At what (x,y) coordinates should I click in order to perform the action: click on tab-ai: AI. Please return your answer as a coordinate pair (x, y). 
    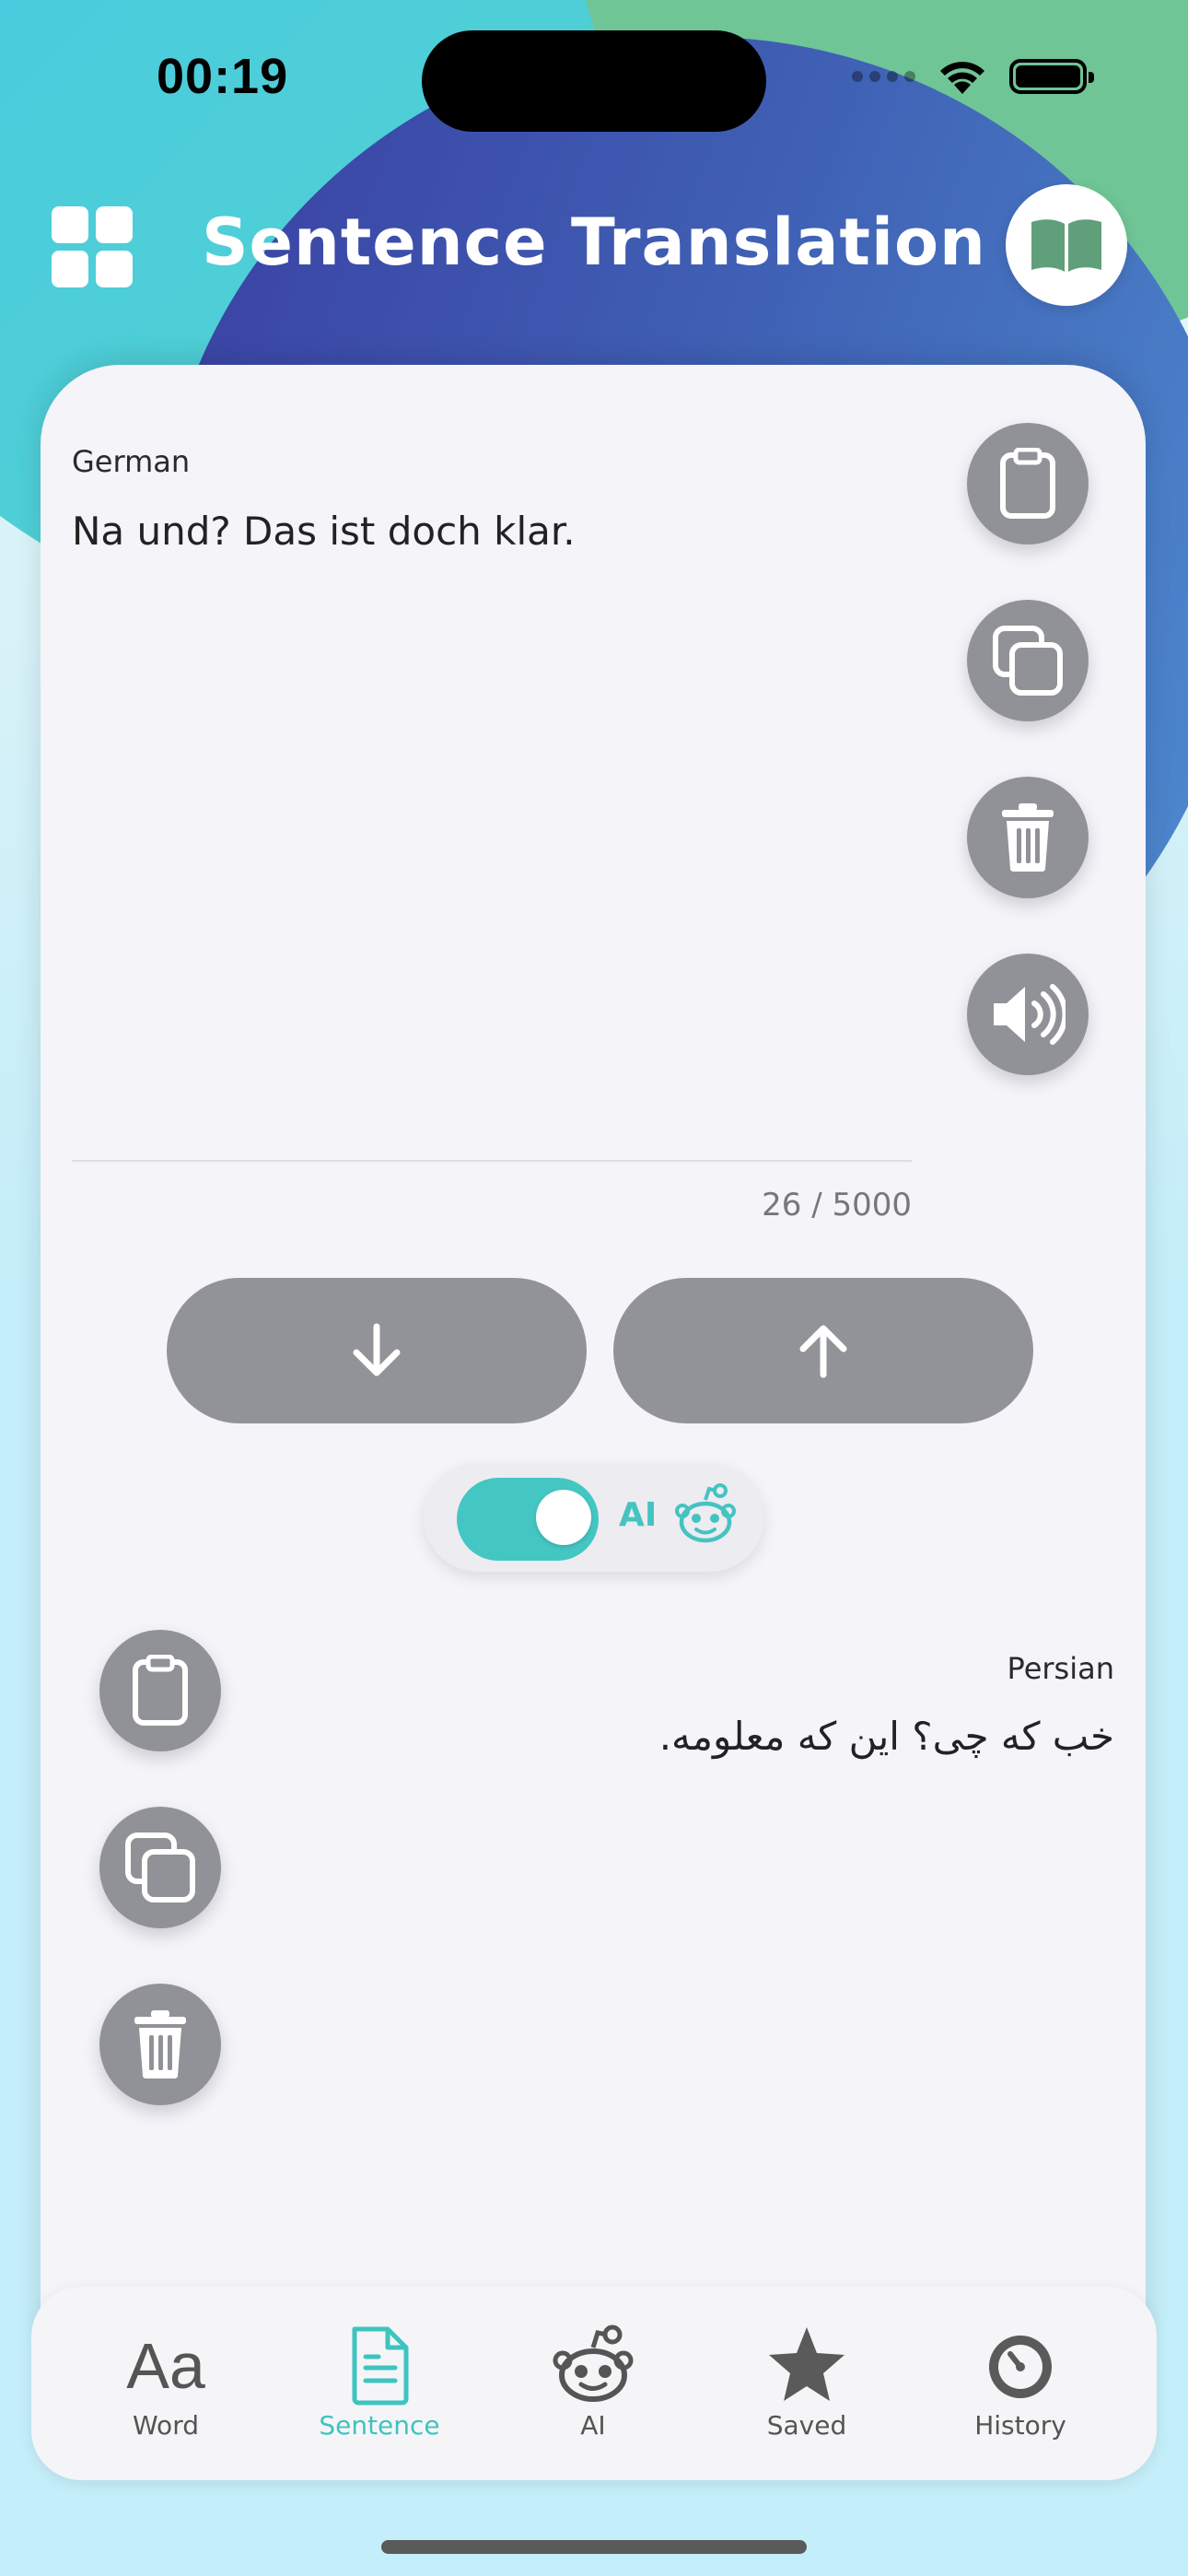
    Looking at the image, I should click on (593, 2383).